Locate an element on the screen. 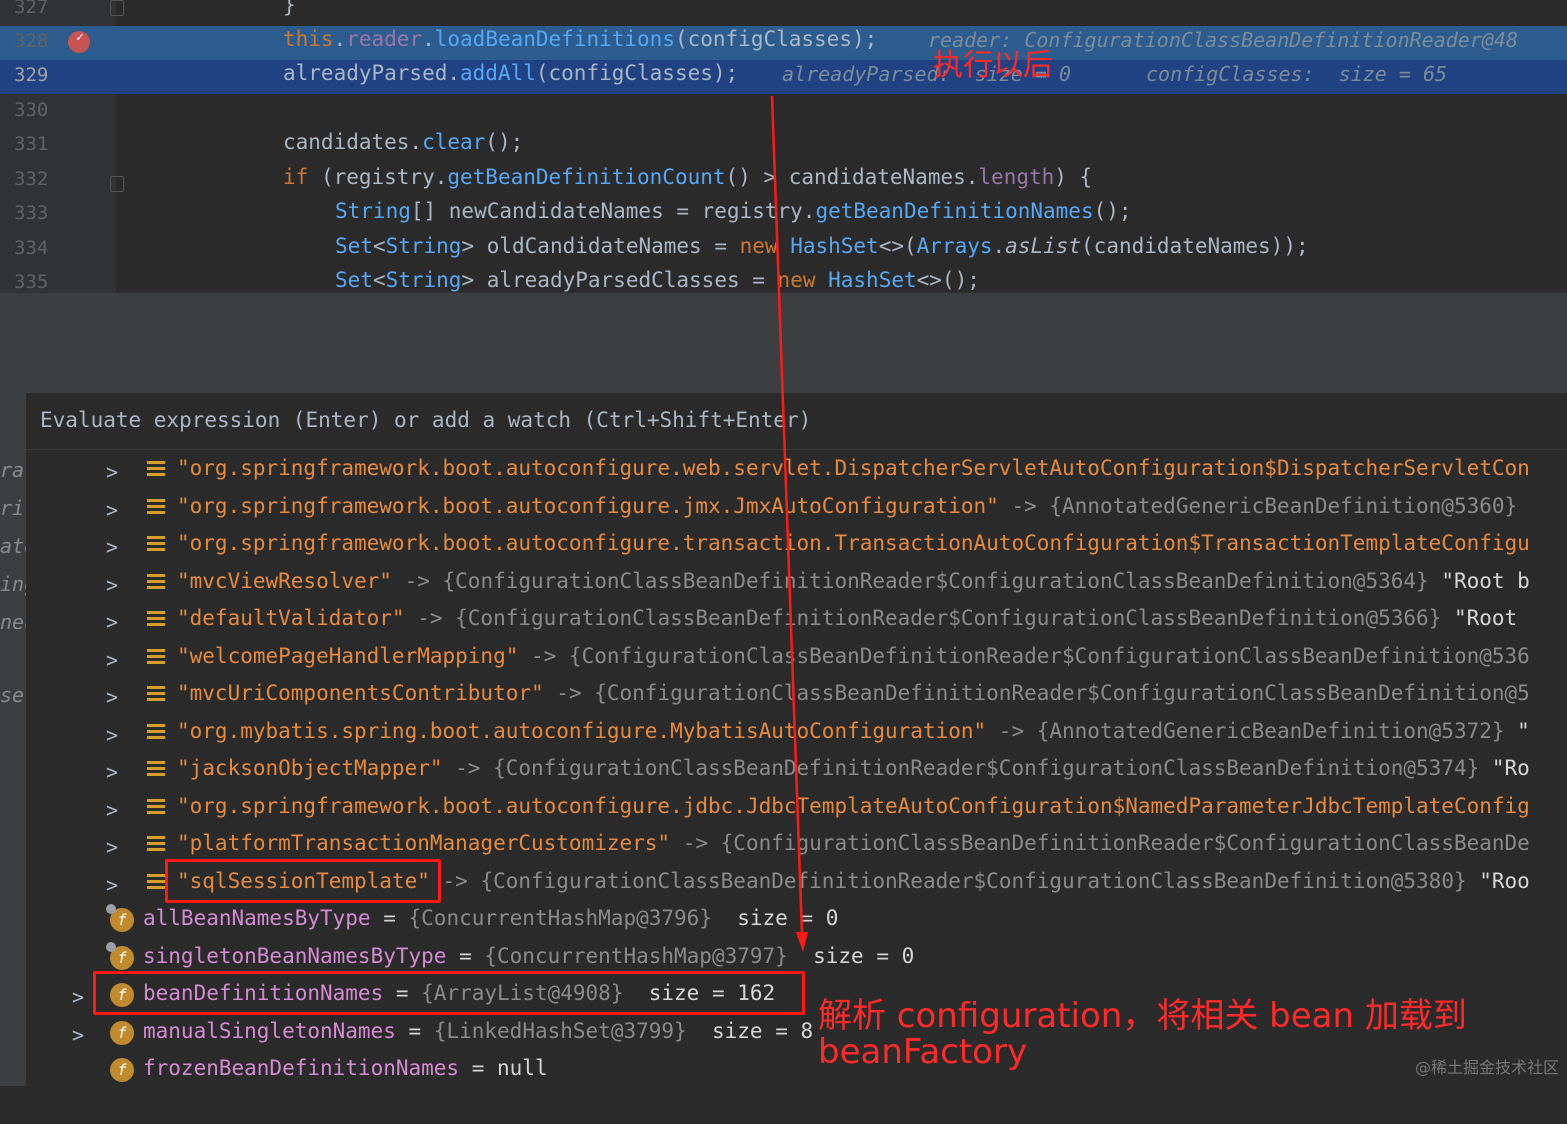 The height and width of the screenshot is (1124, 1567). annotation-arrow is located at coordinates (789, 523).